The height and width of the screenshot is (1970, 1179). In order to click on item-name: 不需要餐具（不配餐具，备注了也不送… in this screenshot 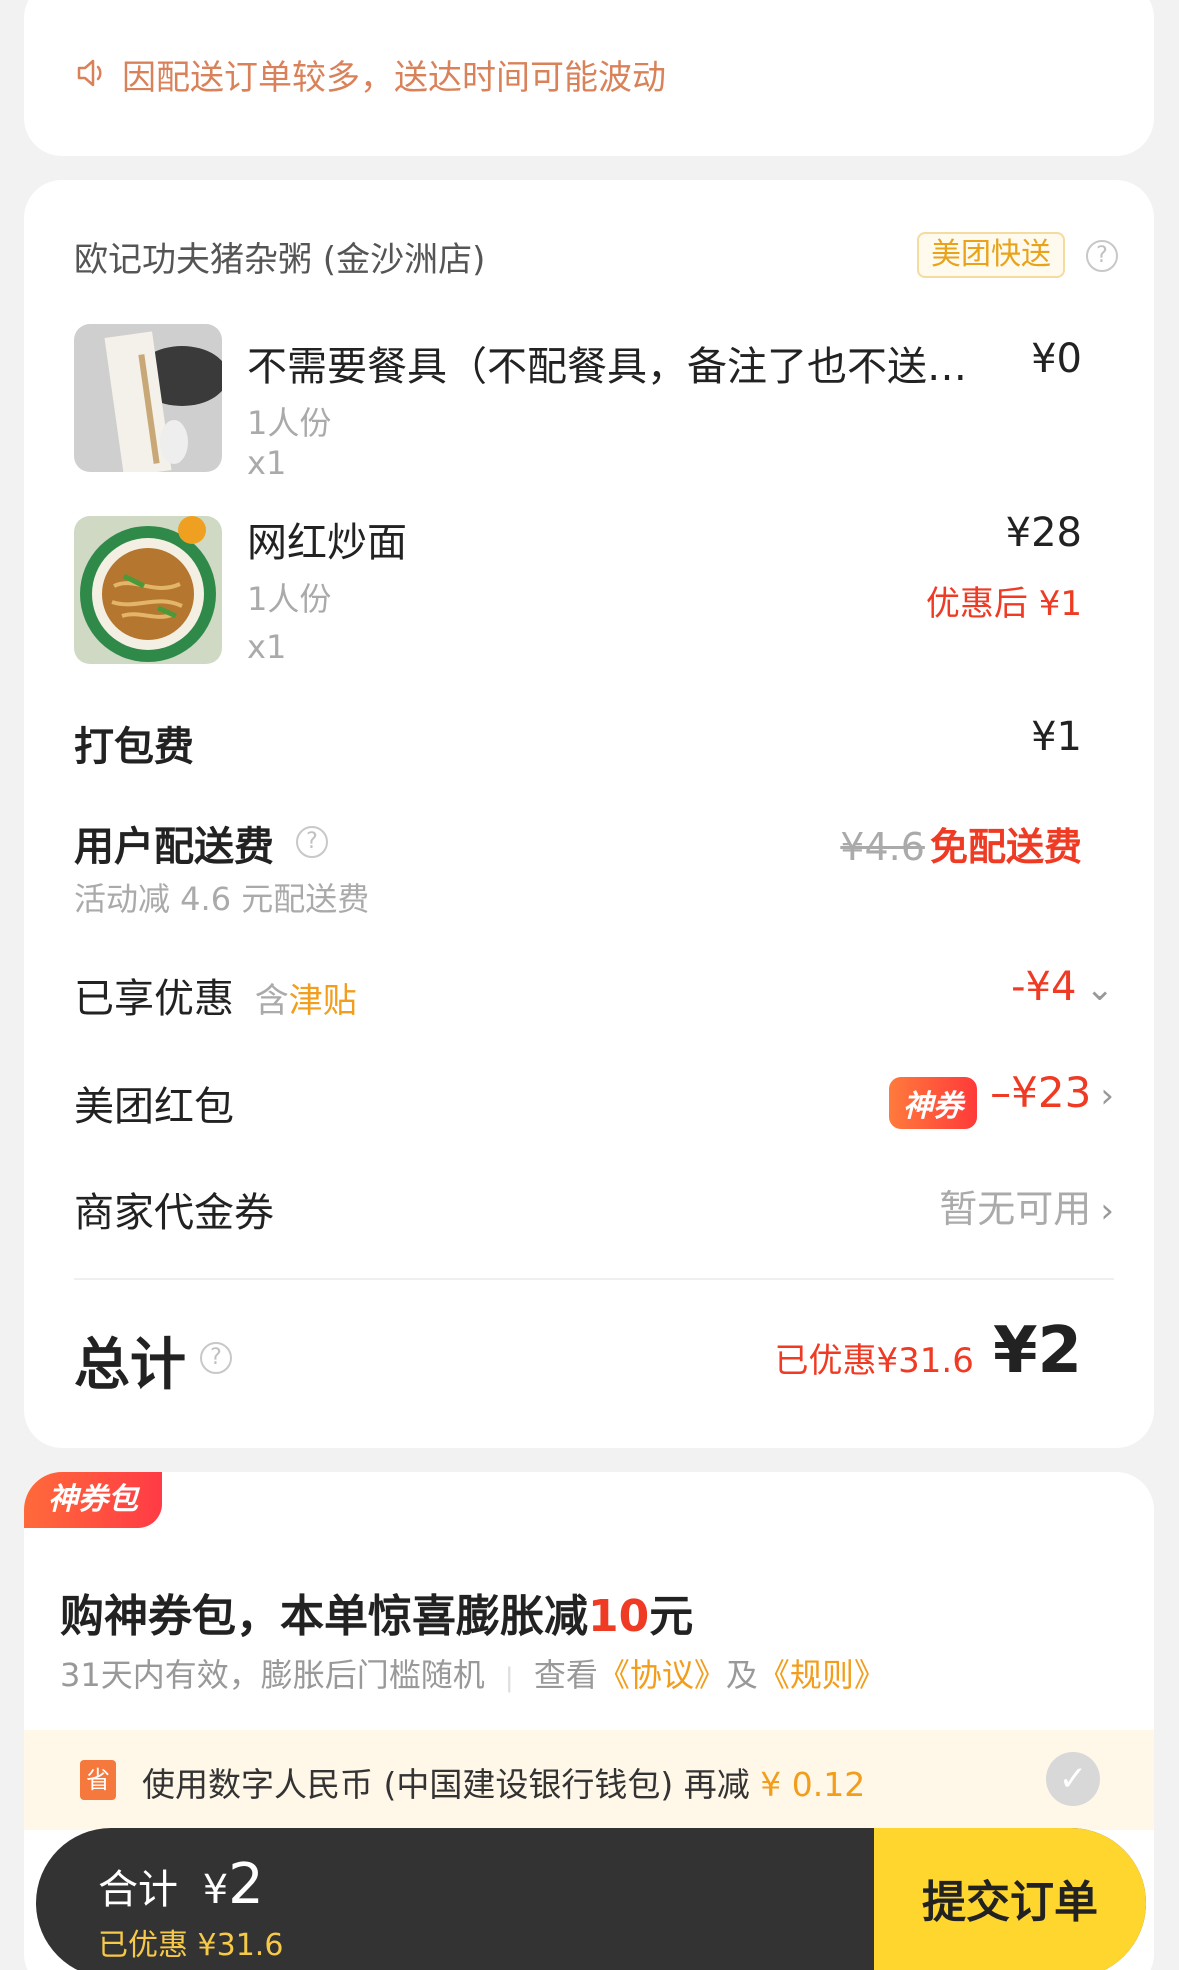, I will do `click(607, 367)`.